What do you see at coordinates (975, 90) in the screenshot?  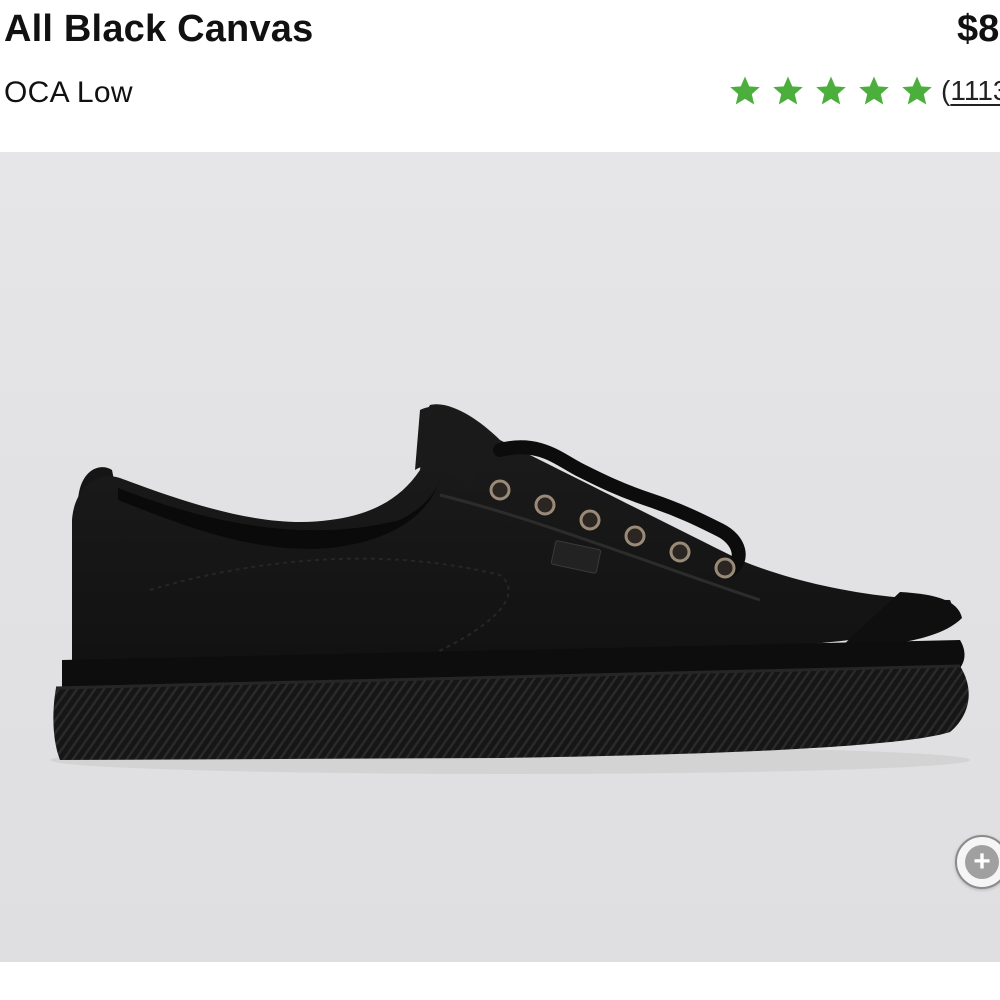 I see `review-count: 1113` at bounding box center [975, 90].